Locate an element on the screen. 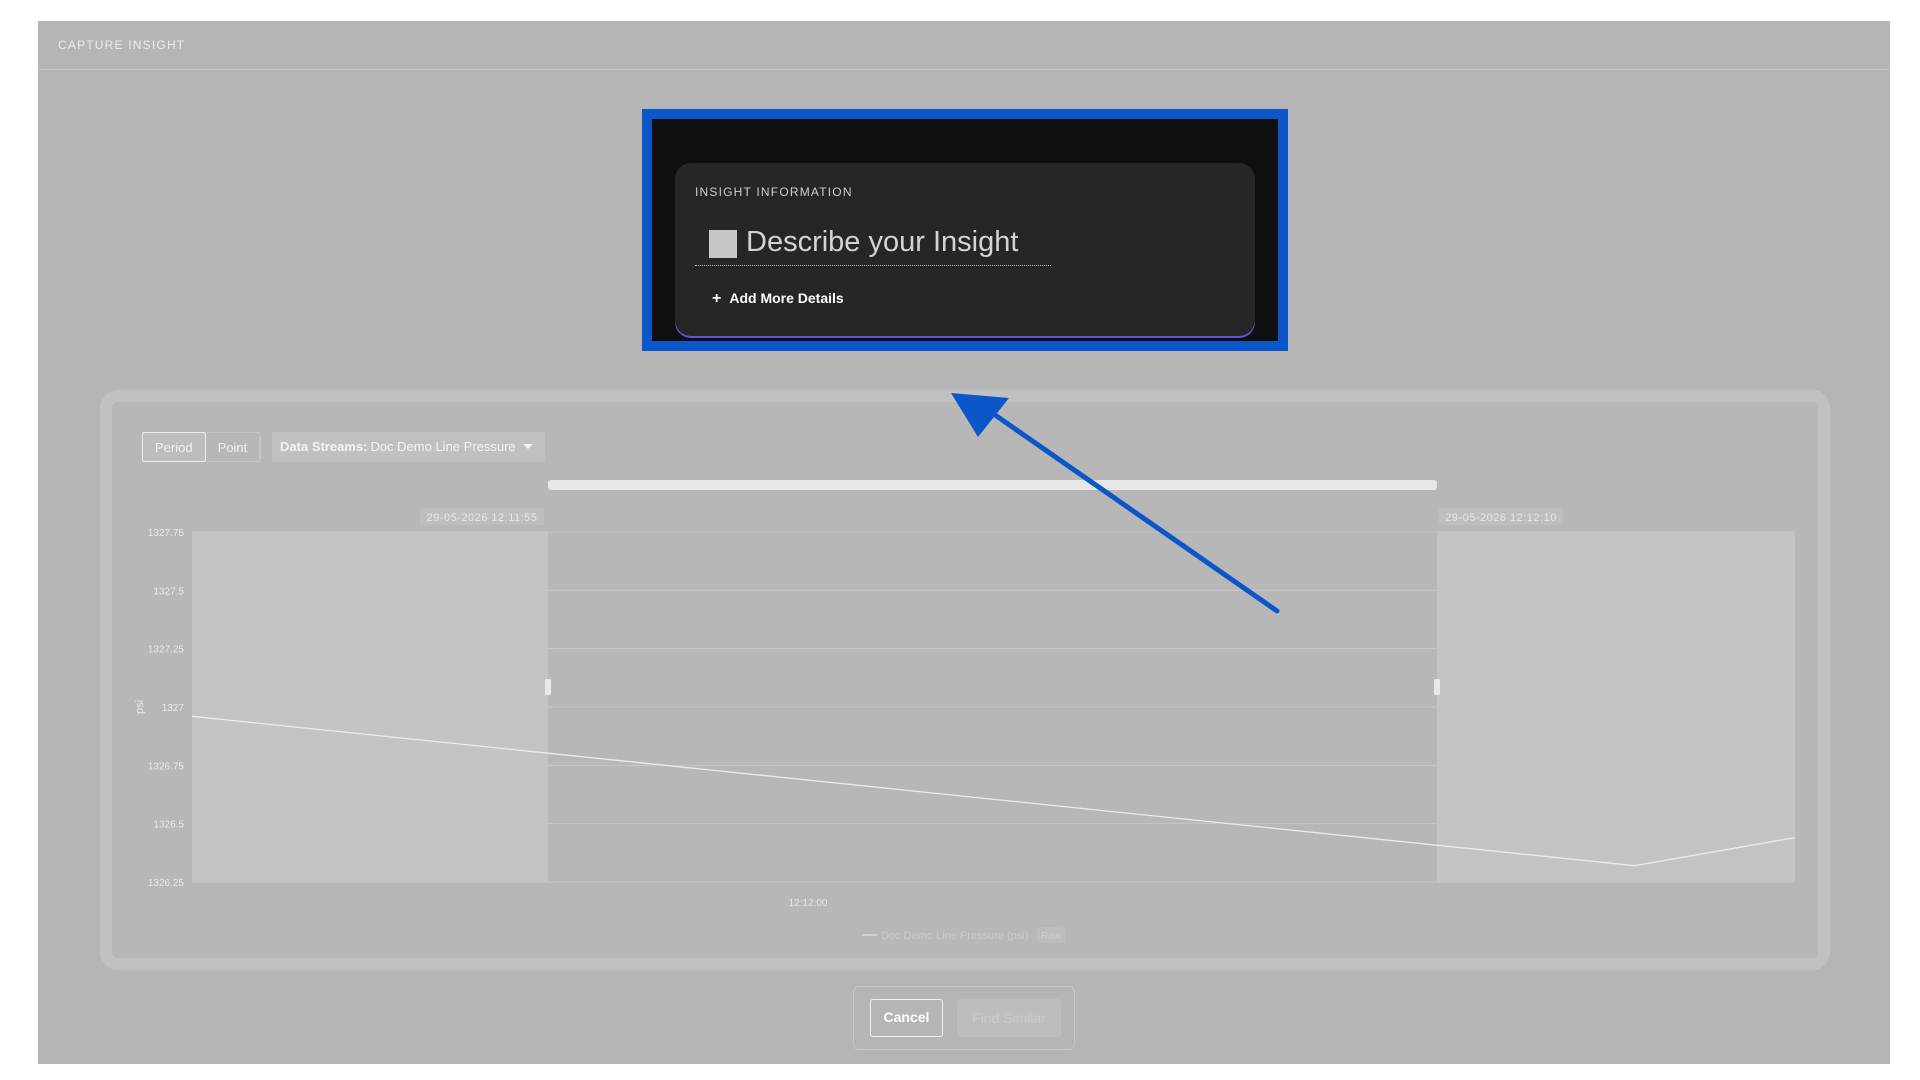 The image size is (1920, 1080). y-tick-label: 1327.75 is located at coordinates (166, 533).